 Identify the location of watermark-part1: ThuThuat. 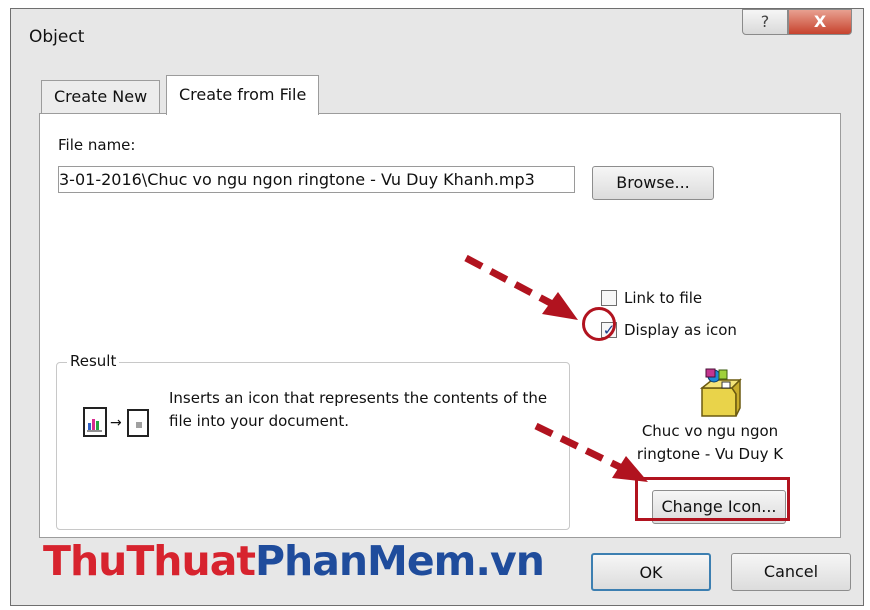
(149, 561).